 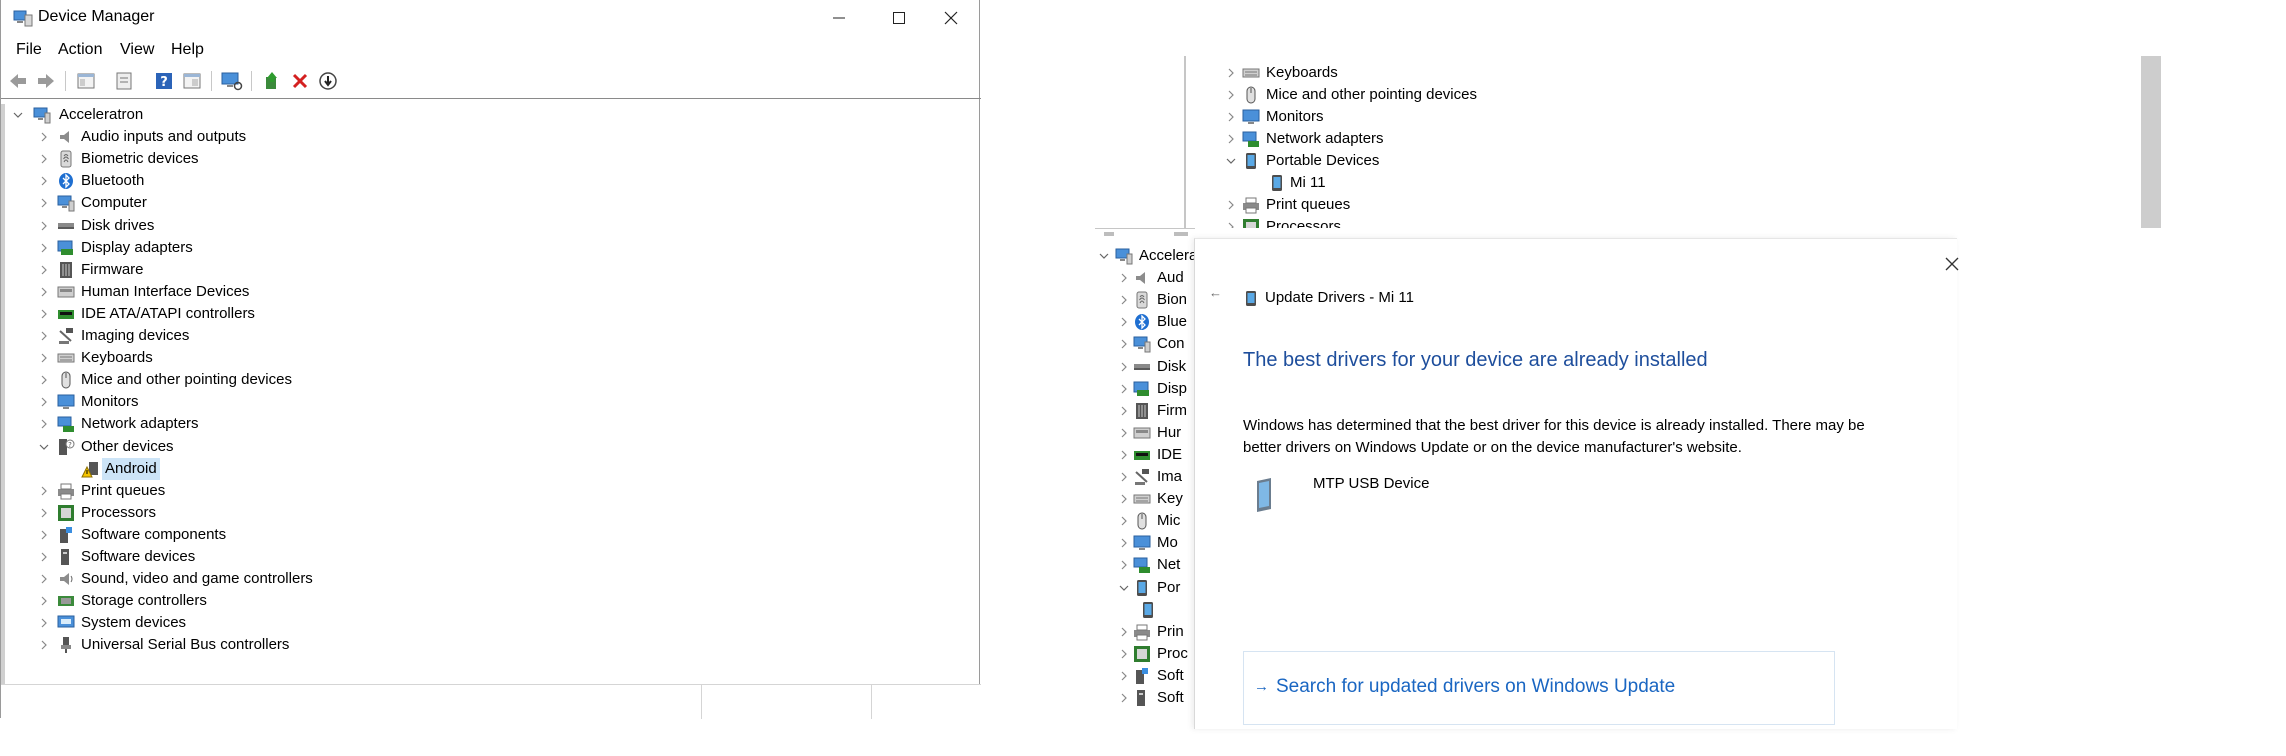 What do you see at coordinates (339, 601) in the screenshot?
I see `tree-category: Storage controllers` at bounding box center [339, 601].